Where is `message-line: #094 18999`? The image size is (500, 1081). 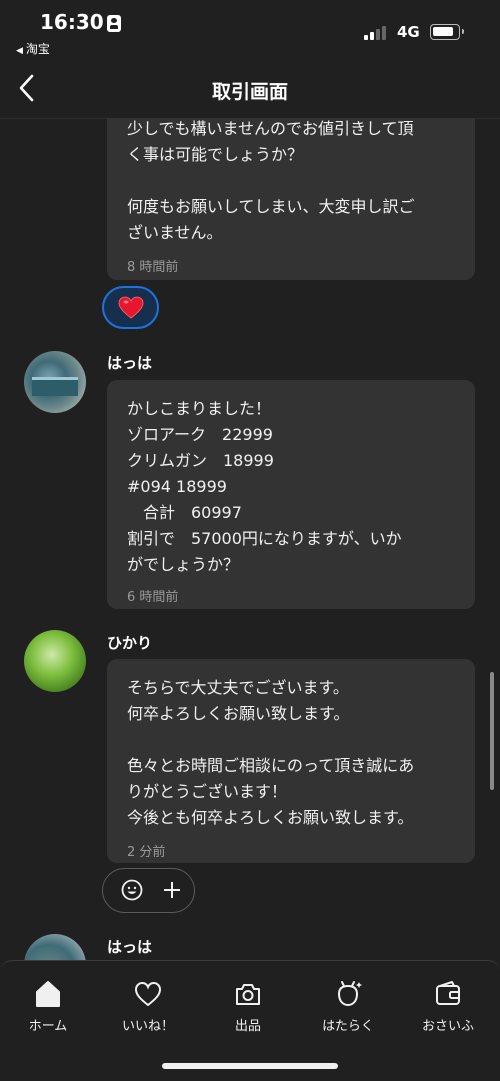
message-line: #094 18999 is located at coordinates (177, 486).